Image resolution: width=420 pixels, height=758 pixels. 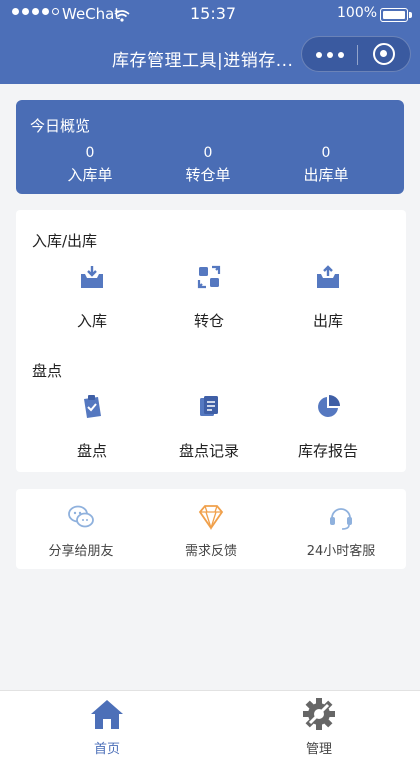 I want to click on mini-program-capsule, so click(x=356, y=54).